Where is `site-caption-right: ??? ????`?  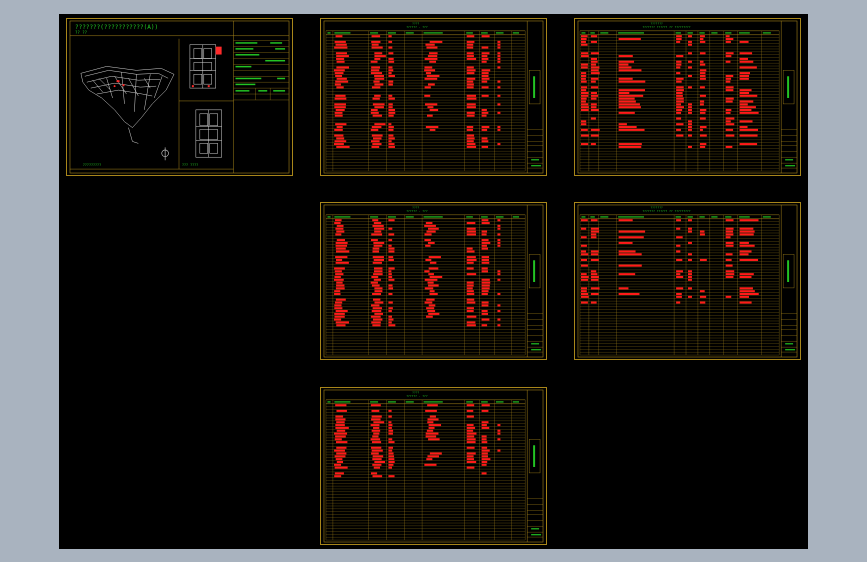
site-caption-right: ??? ???? is located at coordinates (190, 165).